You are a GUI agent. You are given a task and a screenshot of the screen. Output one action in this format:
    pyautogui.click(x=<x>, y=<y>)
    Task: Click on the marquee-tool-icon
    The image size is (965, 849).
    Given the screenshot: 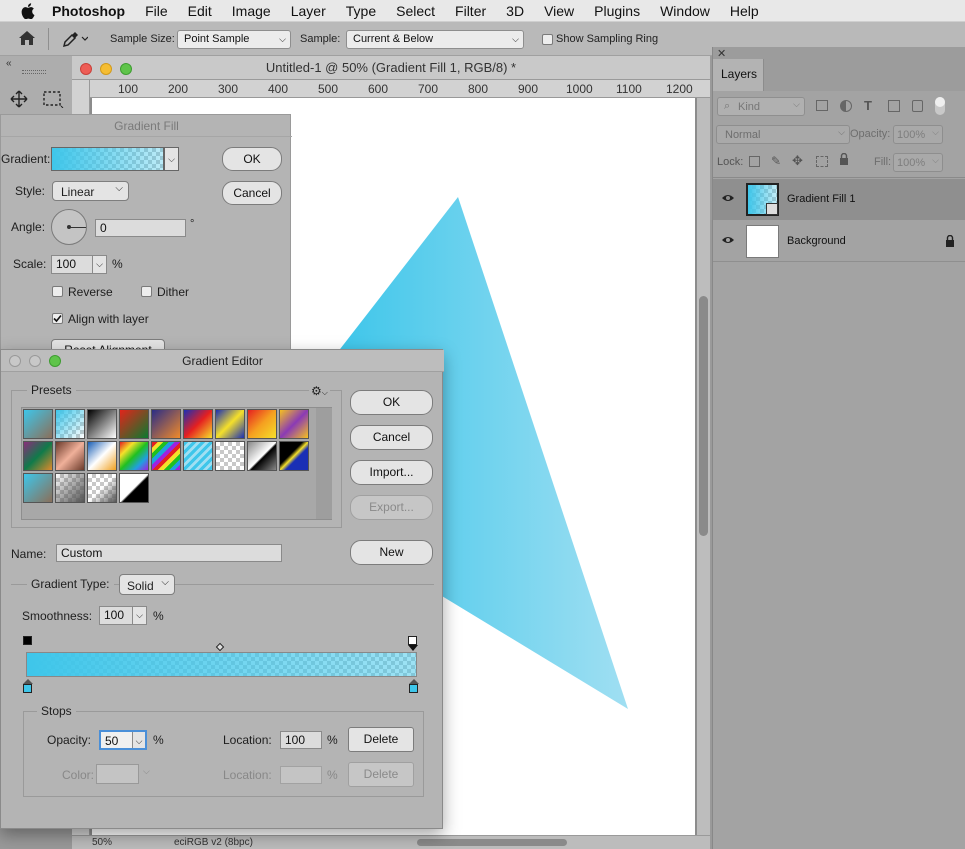 What is the action you would take?
    pyautogui.click(x=53, y=100)
    